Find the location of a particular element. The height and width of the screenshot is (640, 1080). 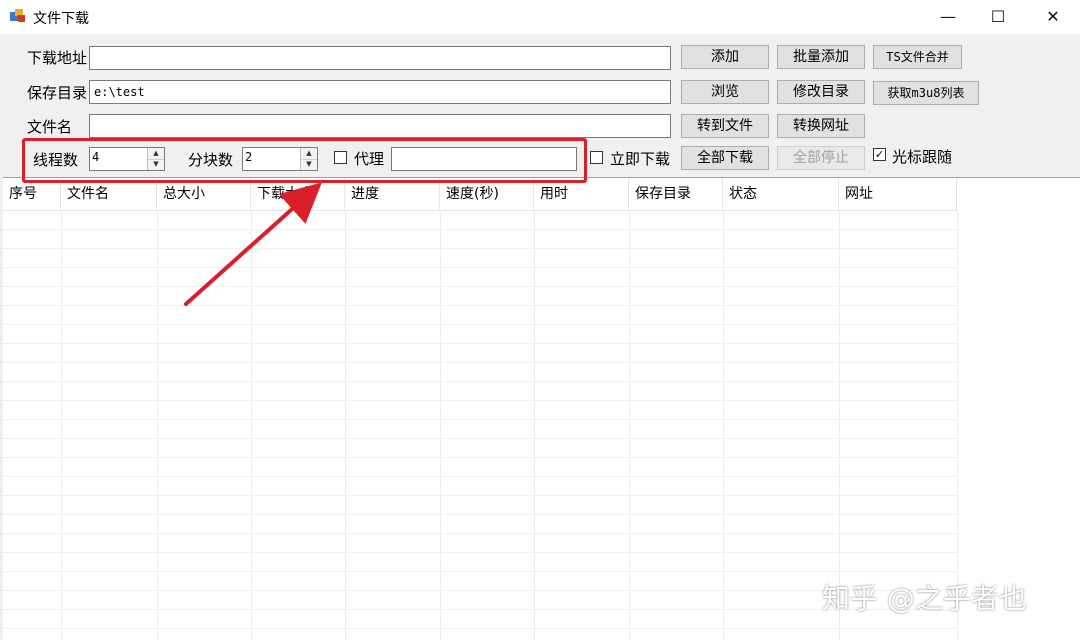

cursor-follow-label: 光标跟随 is located at coordinates (922, 157).